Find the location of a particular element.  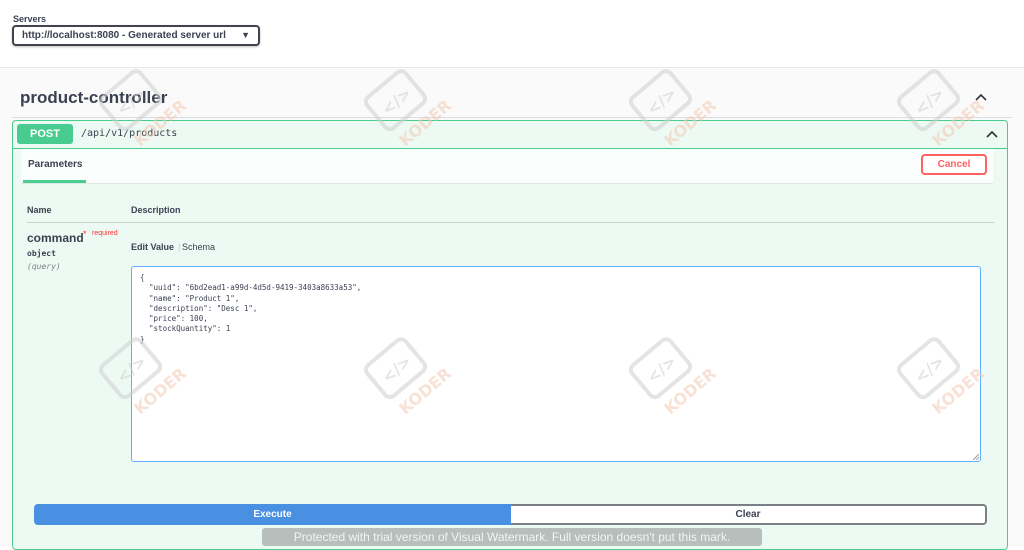

parameter-type: object is located at coordinates (41, 253).